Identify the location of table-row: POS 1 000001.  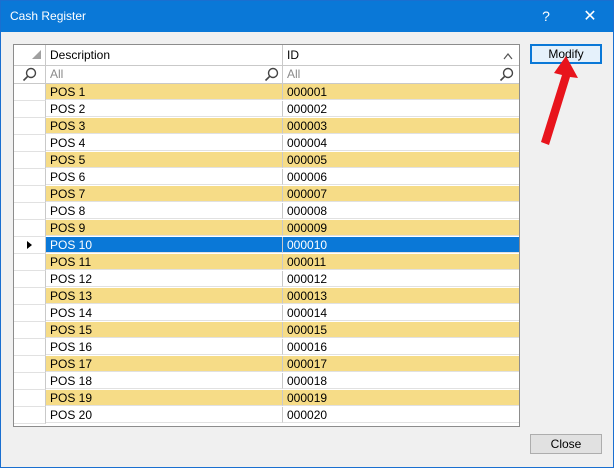
(266, 92).